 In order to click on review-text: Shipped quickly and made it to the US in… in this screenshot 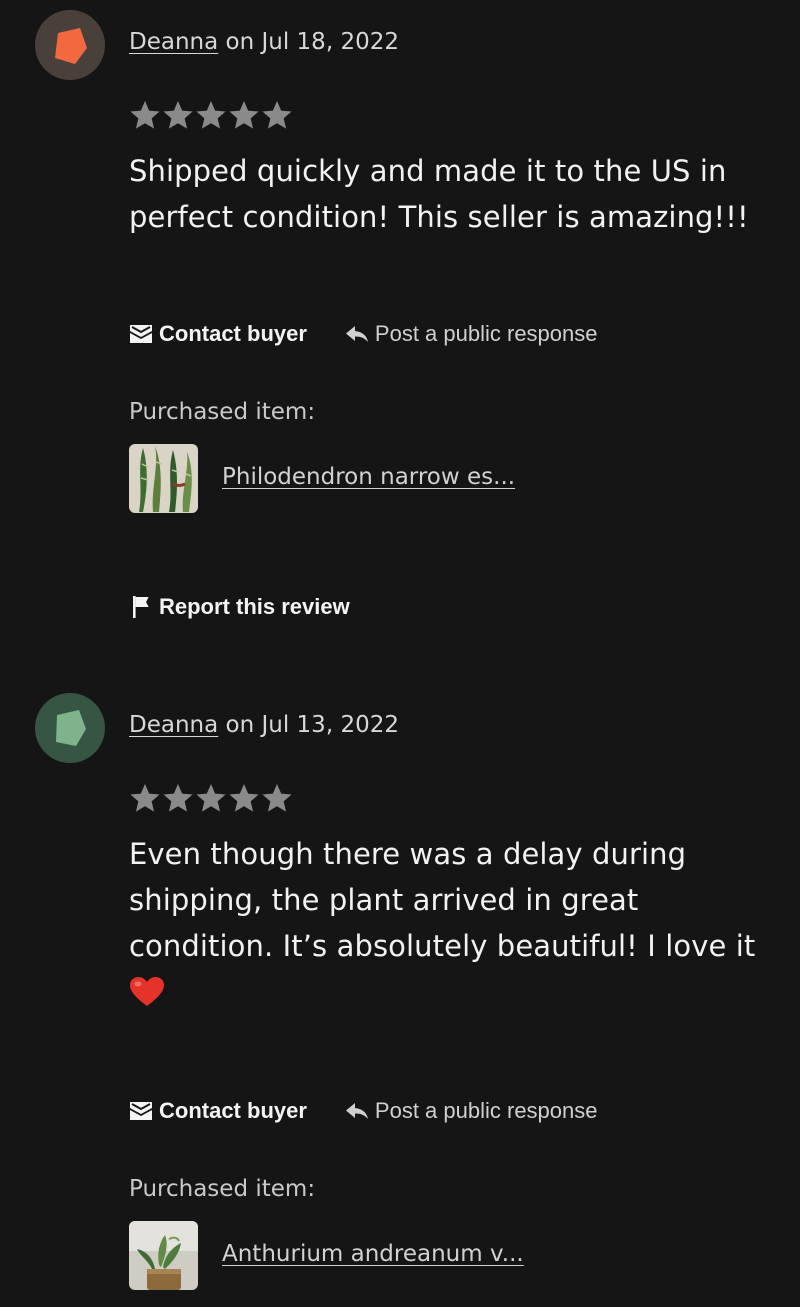, I will do `click(439, 194)`.